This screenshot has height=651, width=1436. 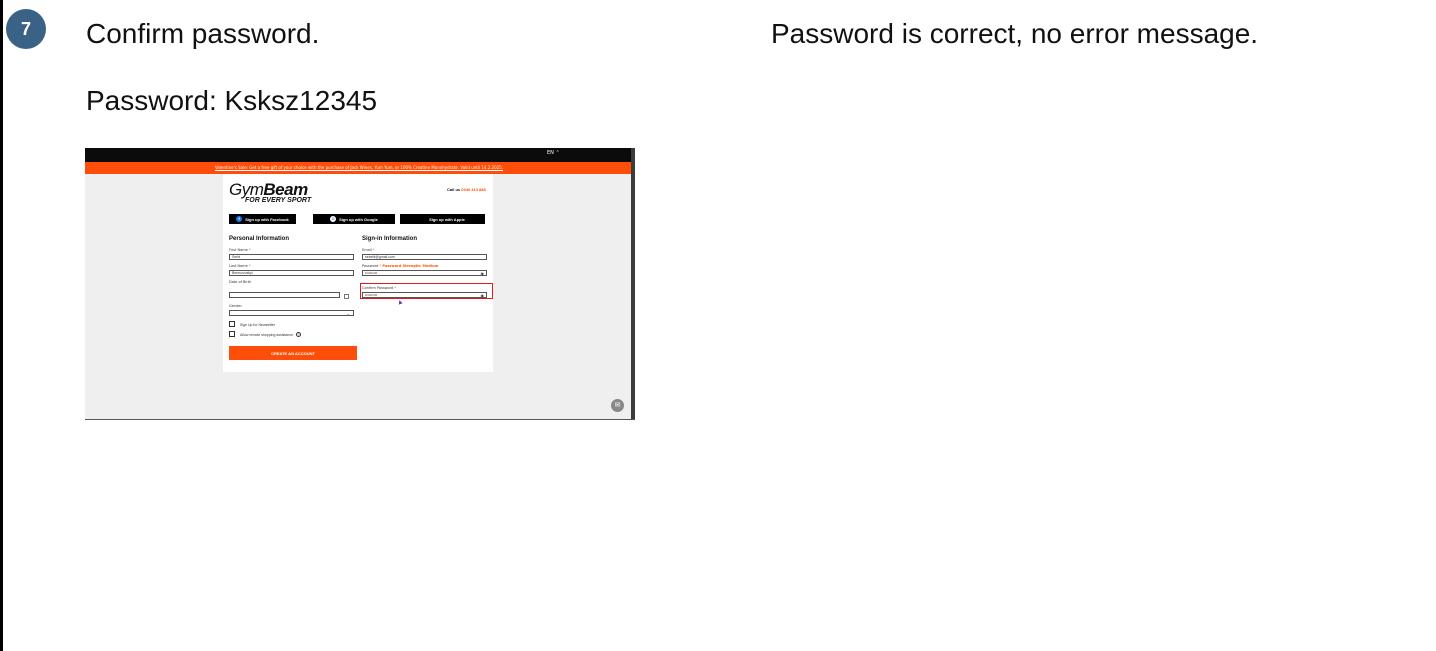 I want to click on password-strength: Password Strength: Medium, so click(x=410, y=266).